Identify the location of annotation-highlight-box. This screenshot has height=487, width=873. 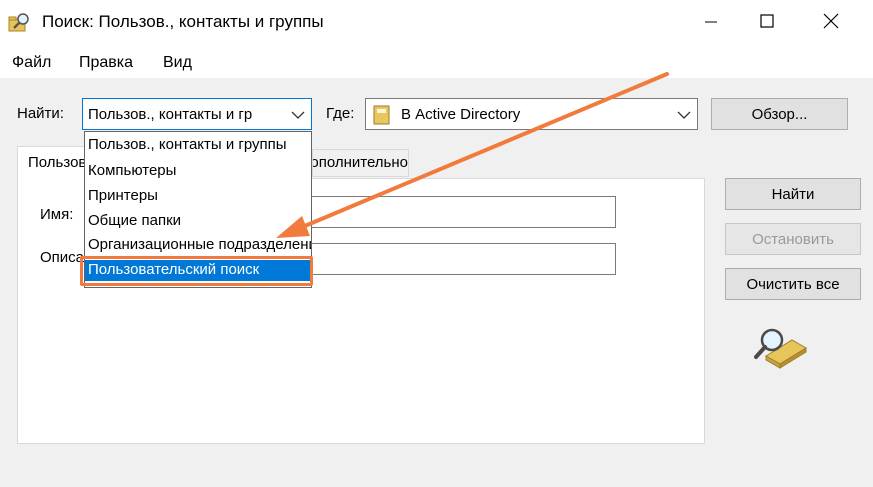
(196, 271).